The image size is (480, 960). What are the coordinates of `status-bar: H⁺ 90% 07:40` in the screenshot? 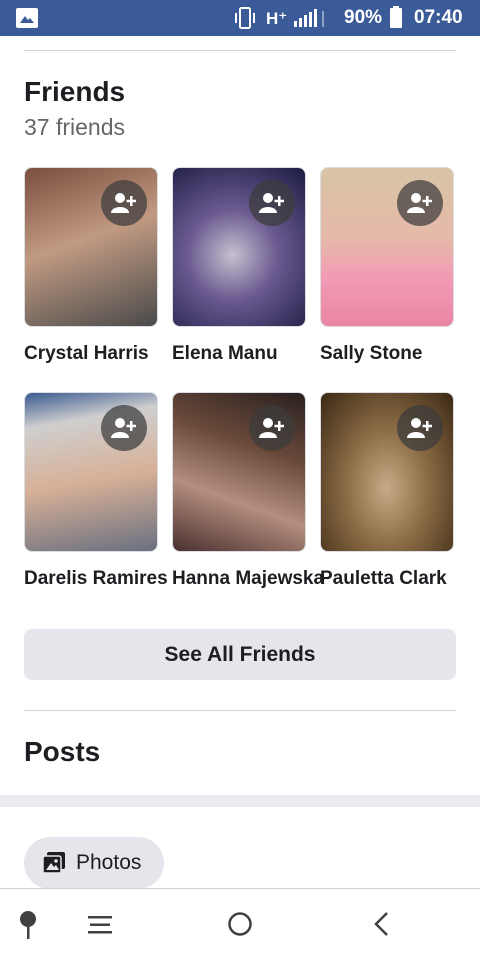 It's located at (240, 18).